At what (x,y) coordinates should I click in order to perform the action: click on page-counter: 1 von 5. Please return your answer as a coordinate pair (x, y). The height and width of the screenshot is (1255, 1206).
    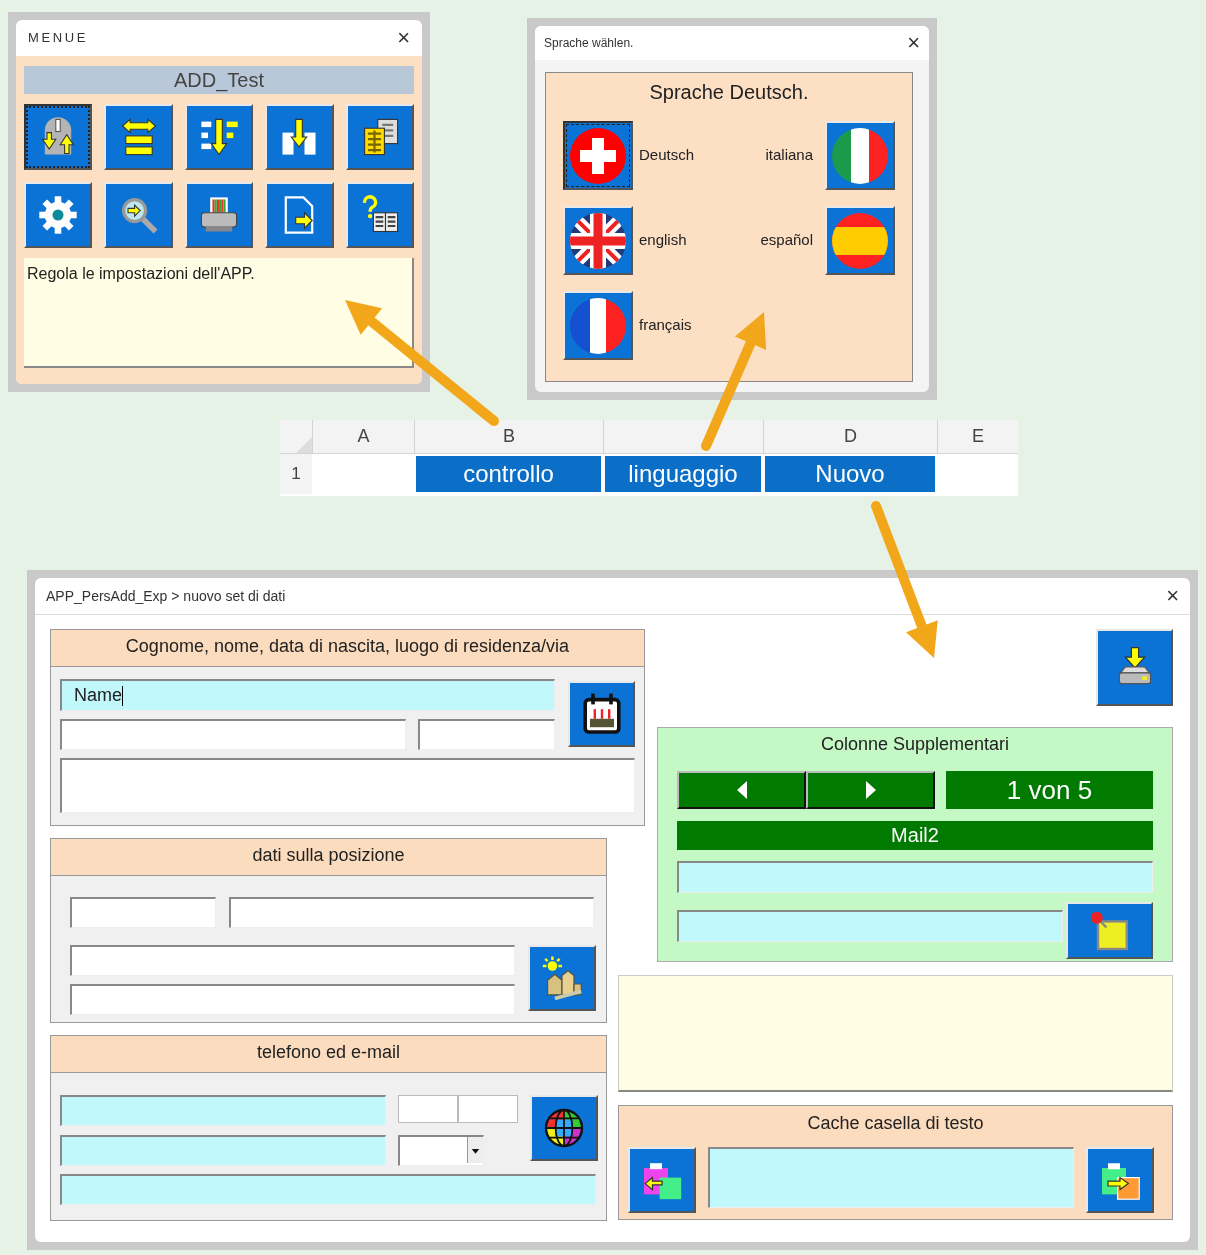
    Looking at the image, I should click on (1049, 790).